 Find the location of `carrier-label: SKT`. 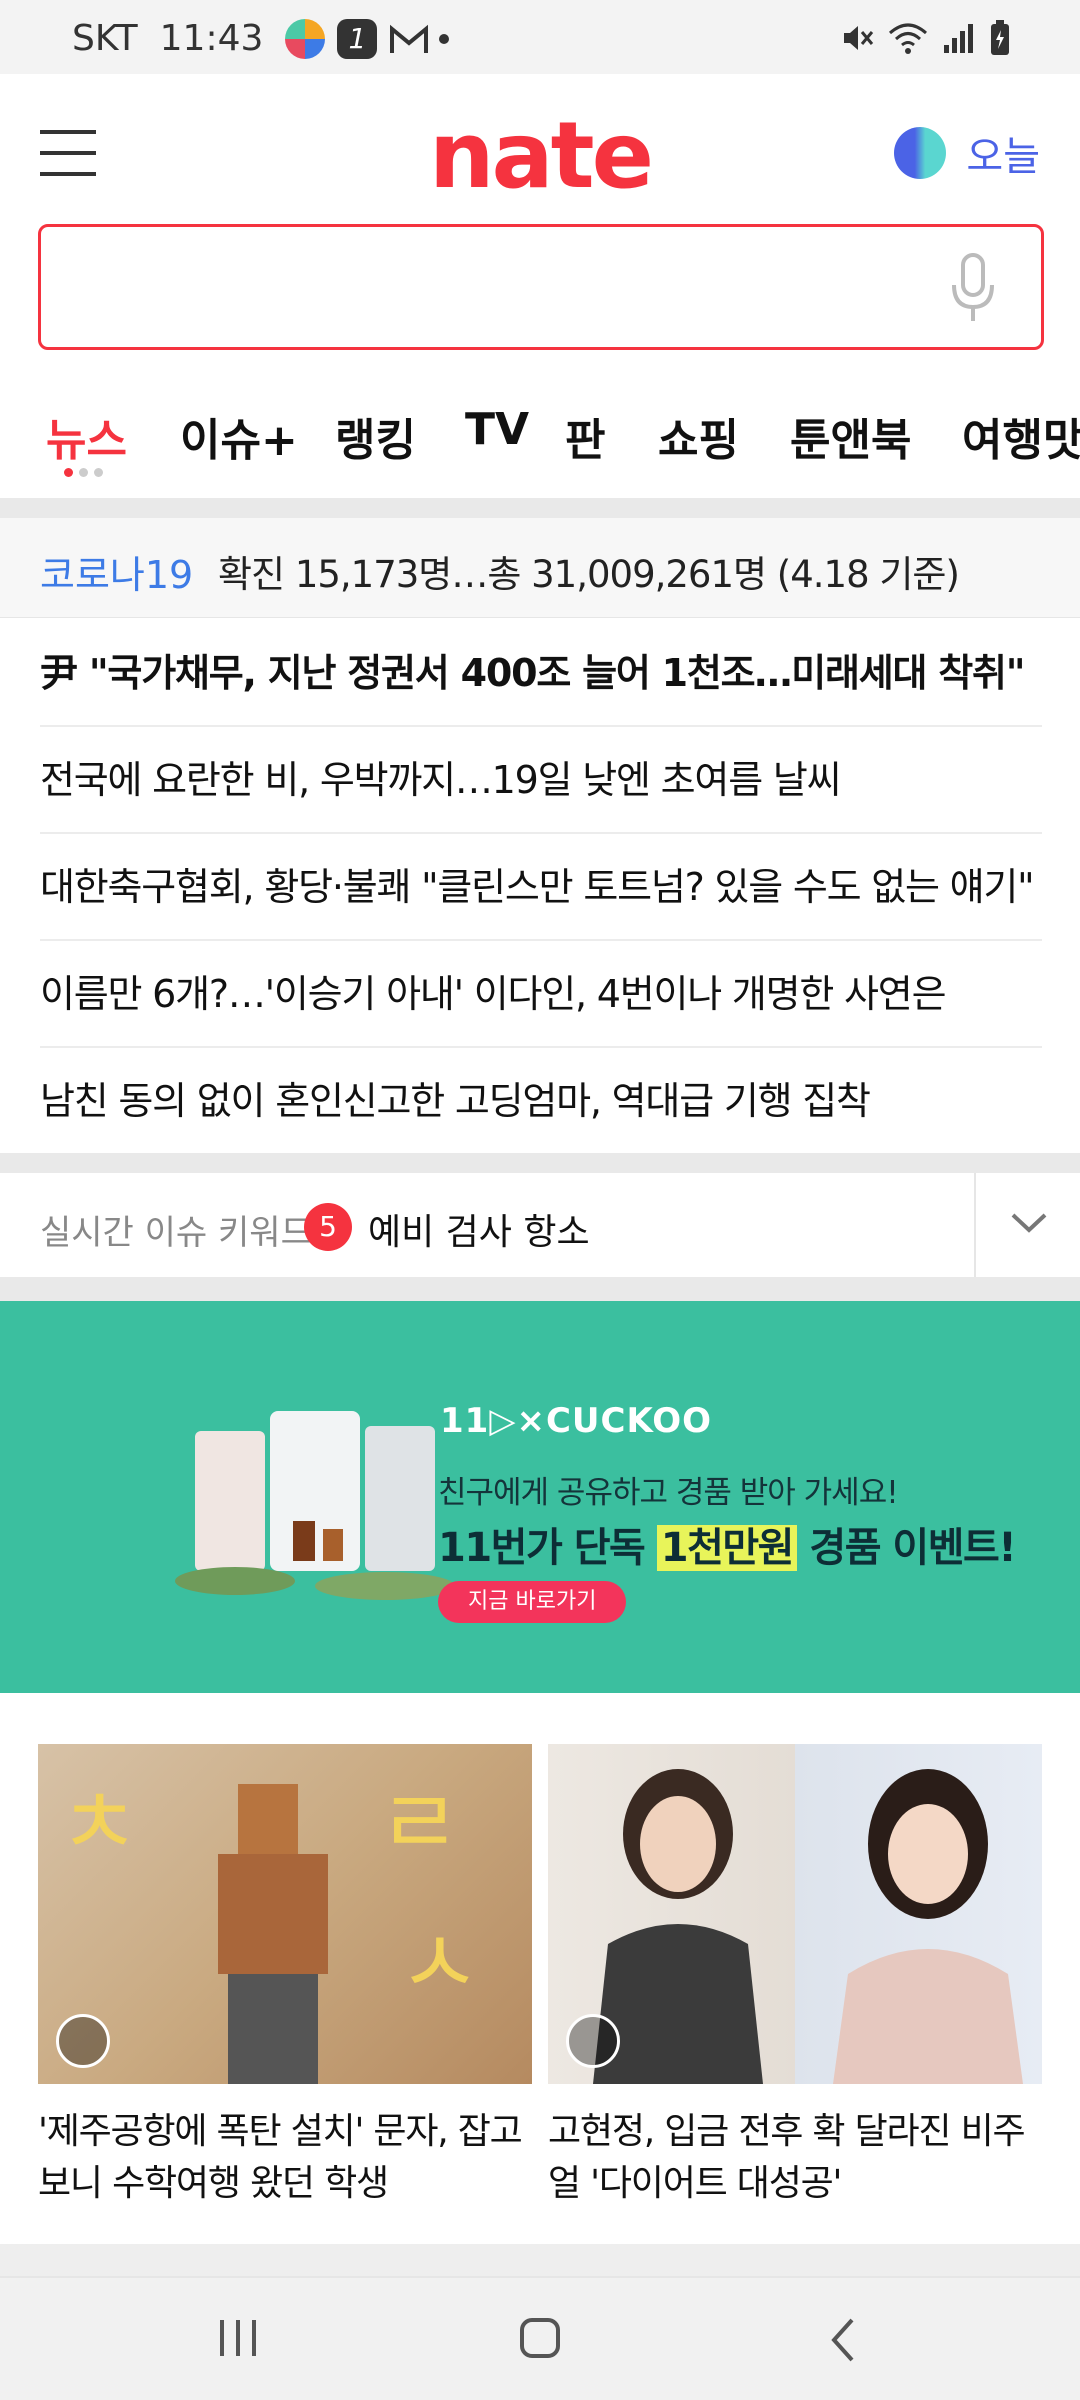

carrier-label: SKT is located at coordinates (105, 38).